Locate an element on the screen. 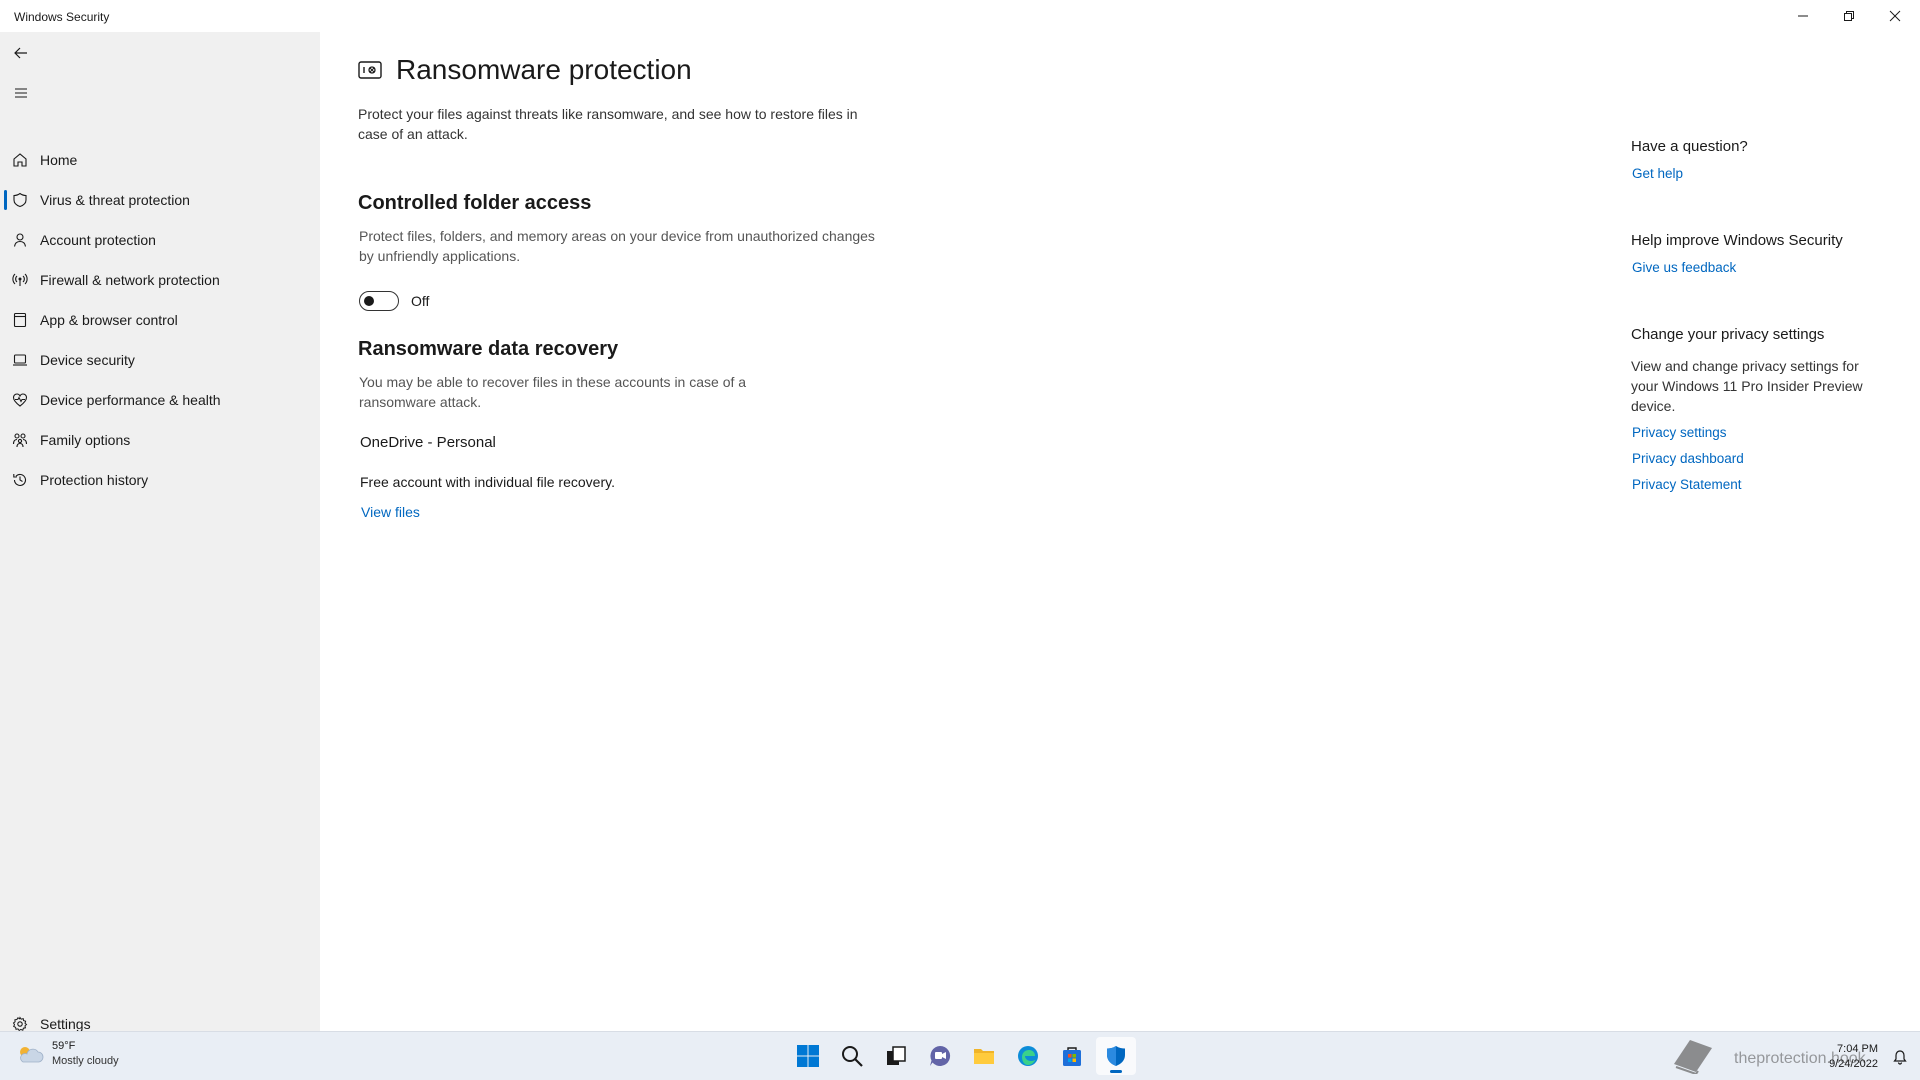 This screenshot has height=1080, width=1920. page-header: Ransomware protection is located at coordinates (525, 70).